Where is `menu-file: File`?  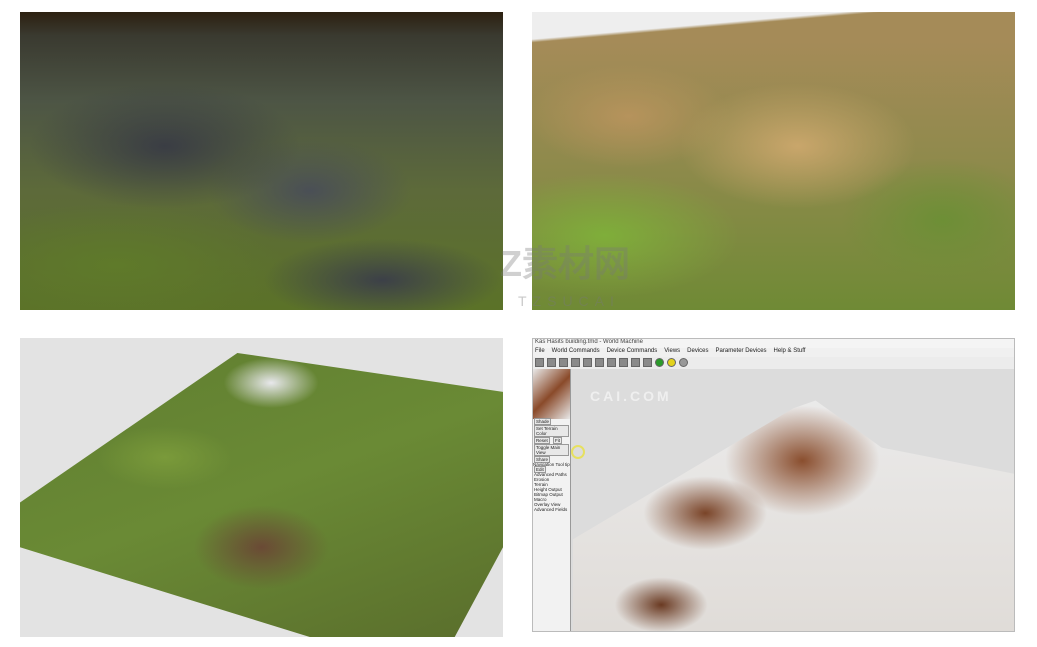
menu-file: File is located at coordinates (540, 352).